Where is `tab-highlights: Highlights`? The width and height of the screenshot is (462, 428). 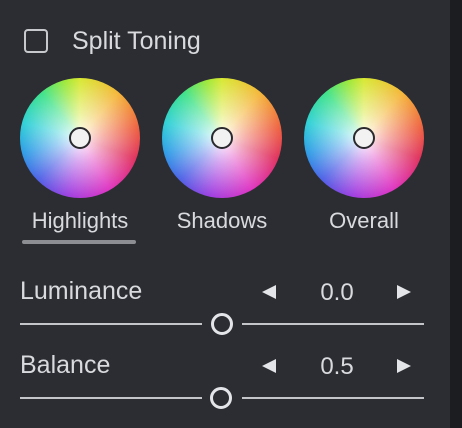
tab-highlights: Highlights is located at coordinates (80, 221).